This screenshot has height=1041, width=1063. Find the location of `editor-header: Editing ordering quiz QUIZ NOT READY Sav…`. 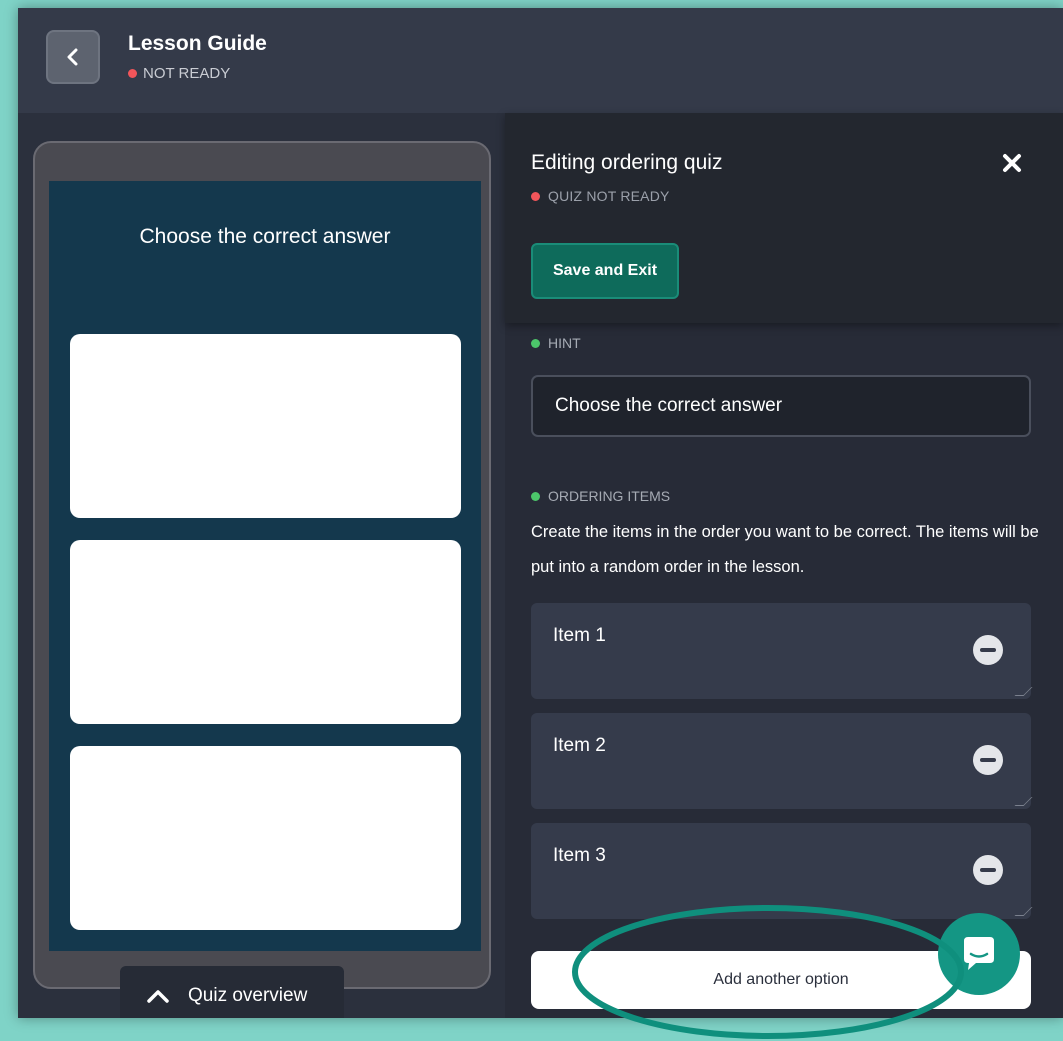

editor-header: Editing ordering quiz QUIZ NOT READY Sav… is located at coordinates (784, 218).